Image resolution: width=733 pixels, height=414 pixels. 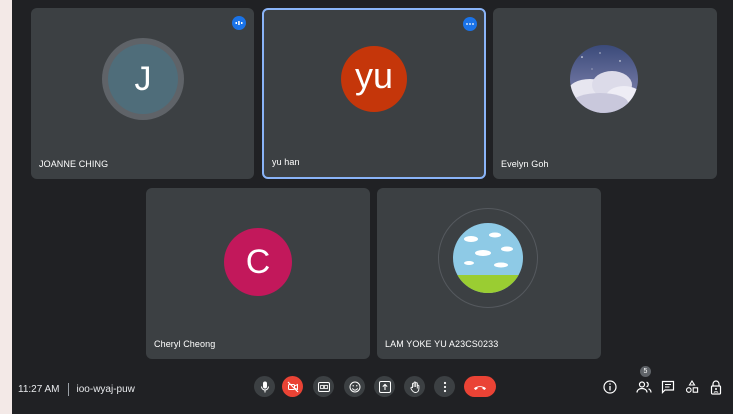 I want to click on raise-hand-icon, so click(x=414, y=387).